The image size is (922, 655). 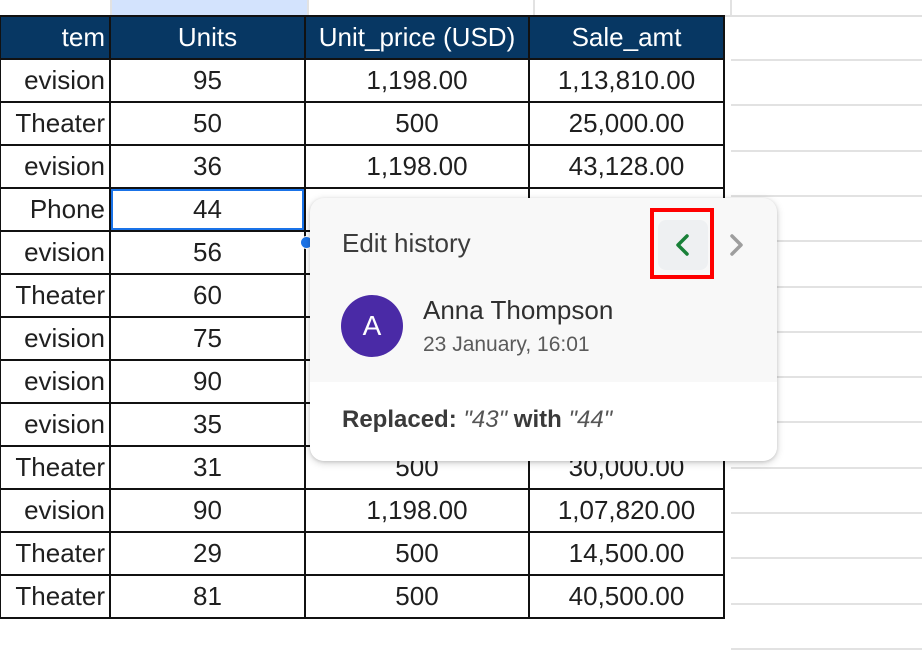 I want to click on sale-amt-cell: 43,128.00, so click(x=626, y=166).